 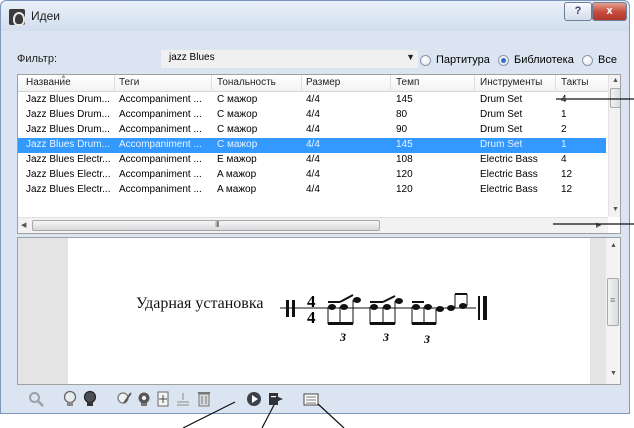 I want to click on chevron-down-icon: ▼, so click(x=410, y=57).